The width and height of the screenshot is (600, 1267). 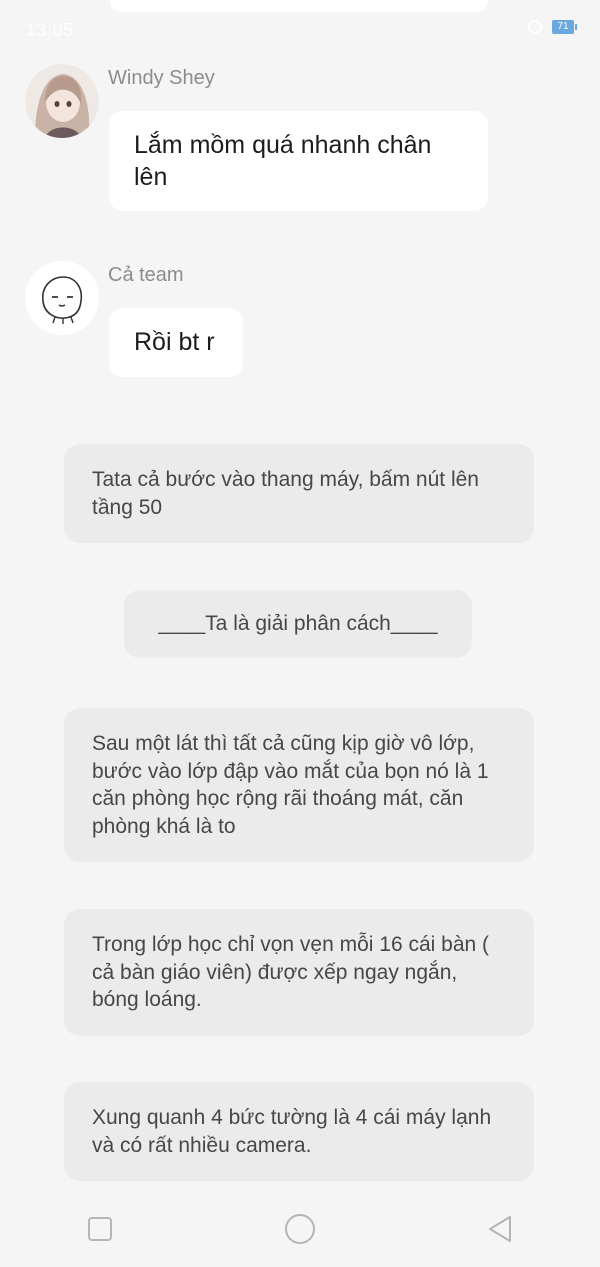 I want to click on message-bubble: Rồi bt r, so click(x=176, y=342).